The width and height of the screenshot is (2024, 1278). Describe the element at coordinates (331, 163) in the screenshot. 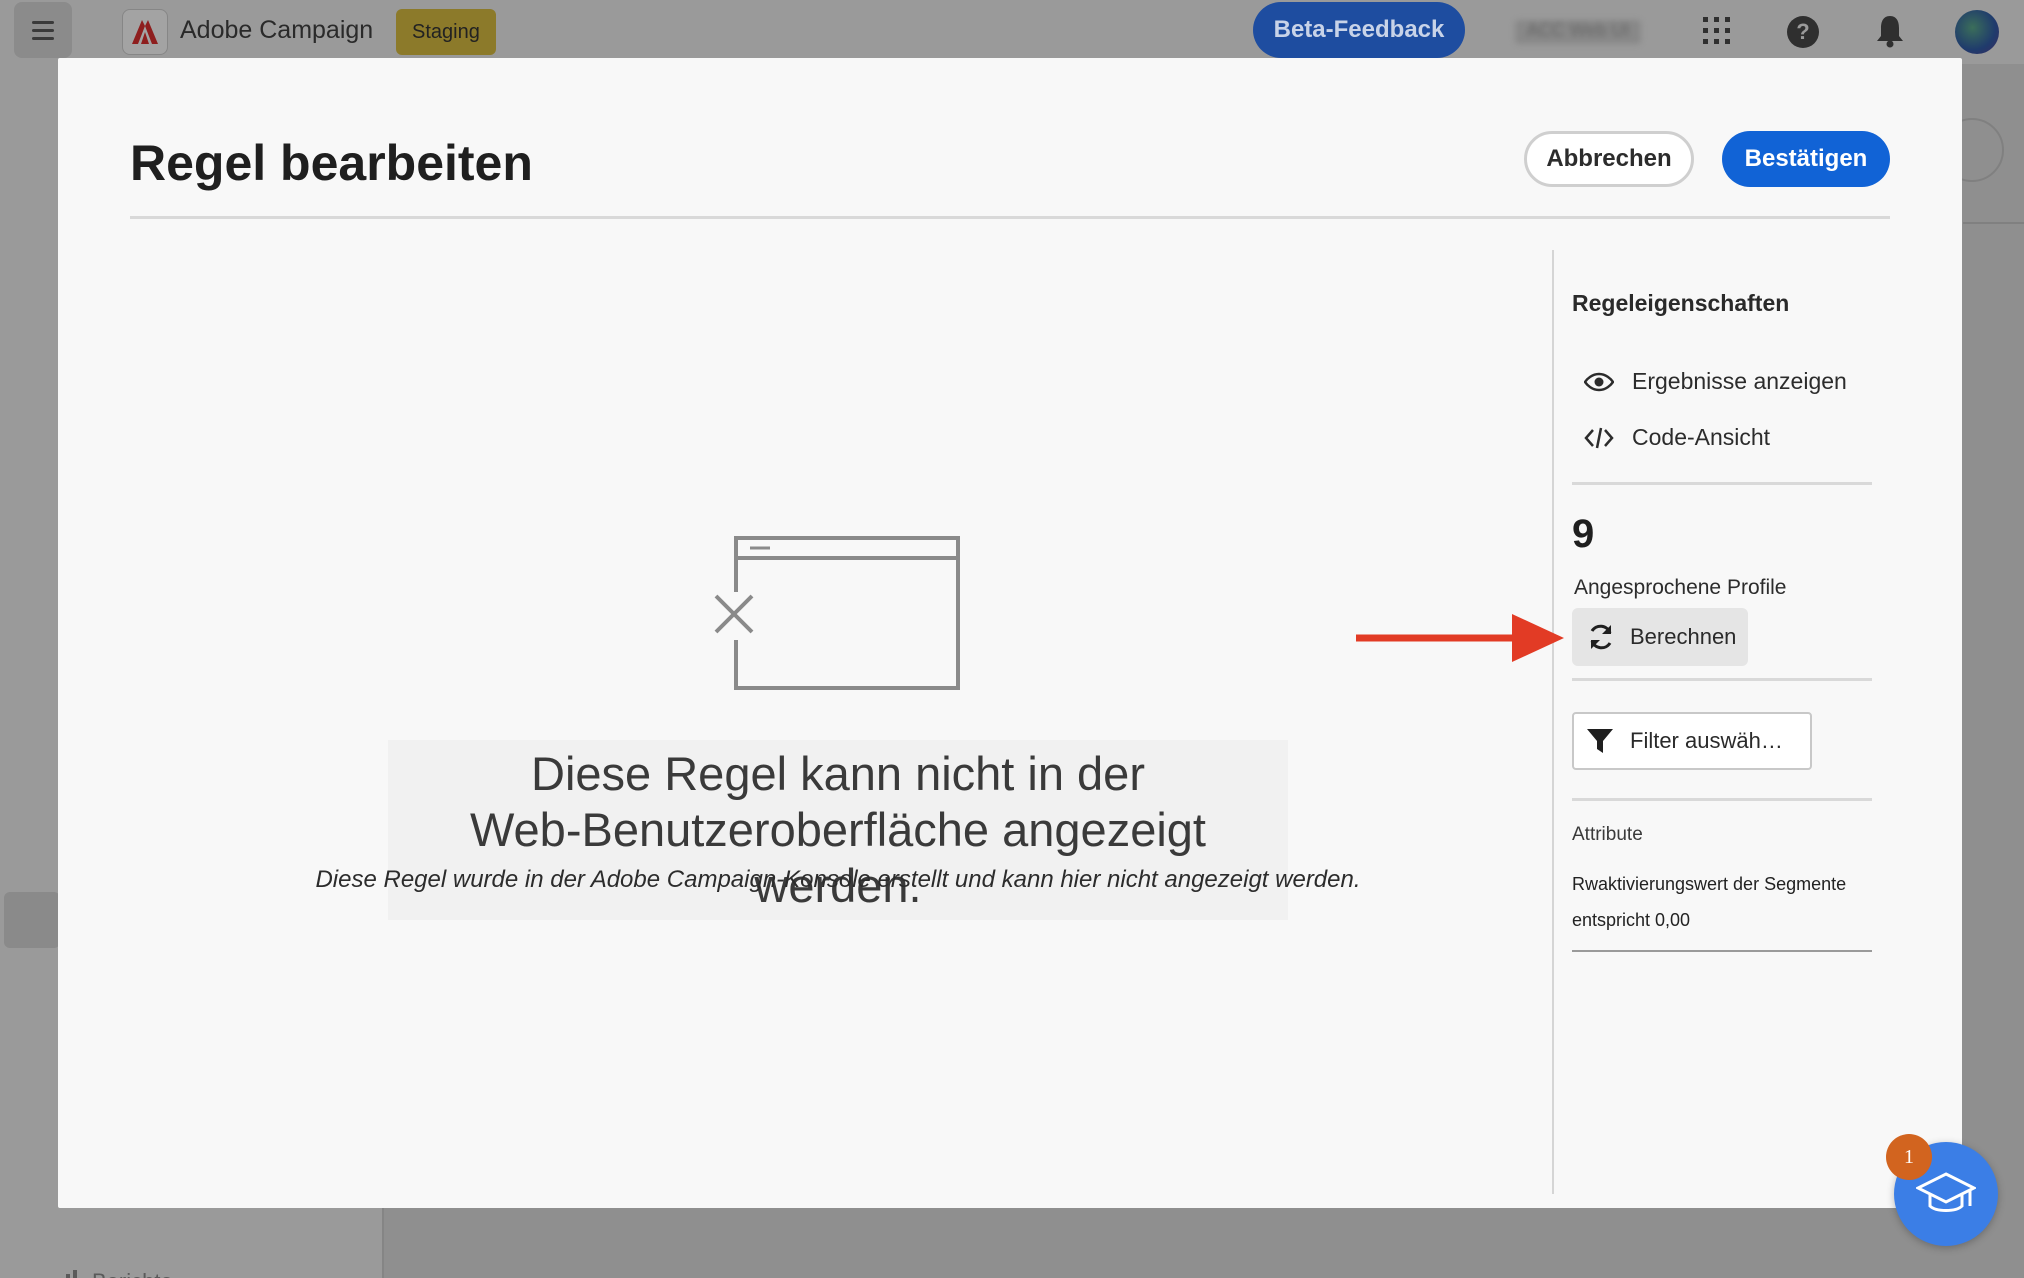

I see `dialog-title: Regel bearbeiten` at that location.